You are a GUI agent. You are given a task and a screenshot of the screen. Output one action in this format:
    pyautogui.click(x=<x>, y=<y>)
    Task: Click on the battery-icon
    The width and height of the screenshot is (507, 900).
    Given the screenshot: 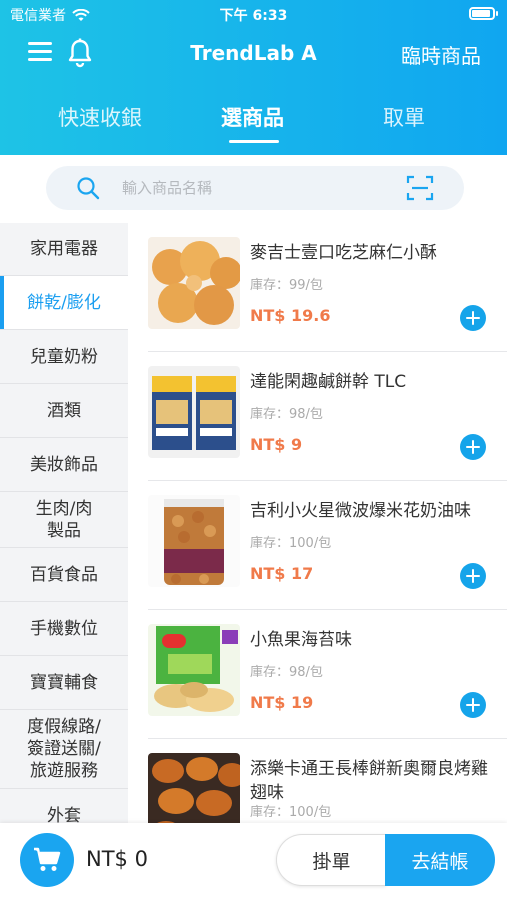 What is the action you would take?
    pyautogui.click(x=483, y=13)
    